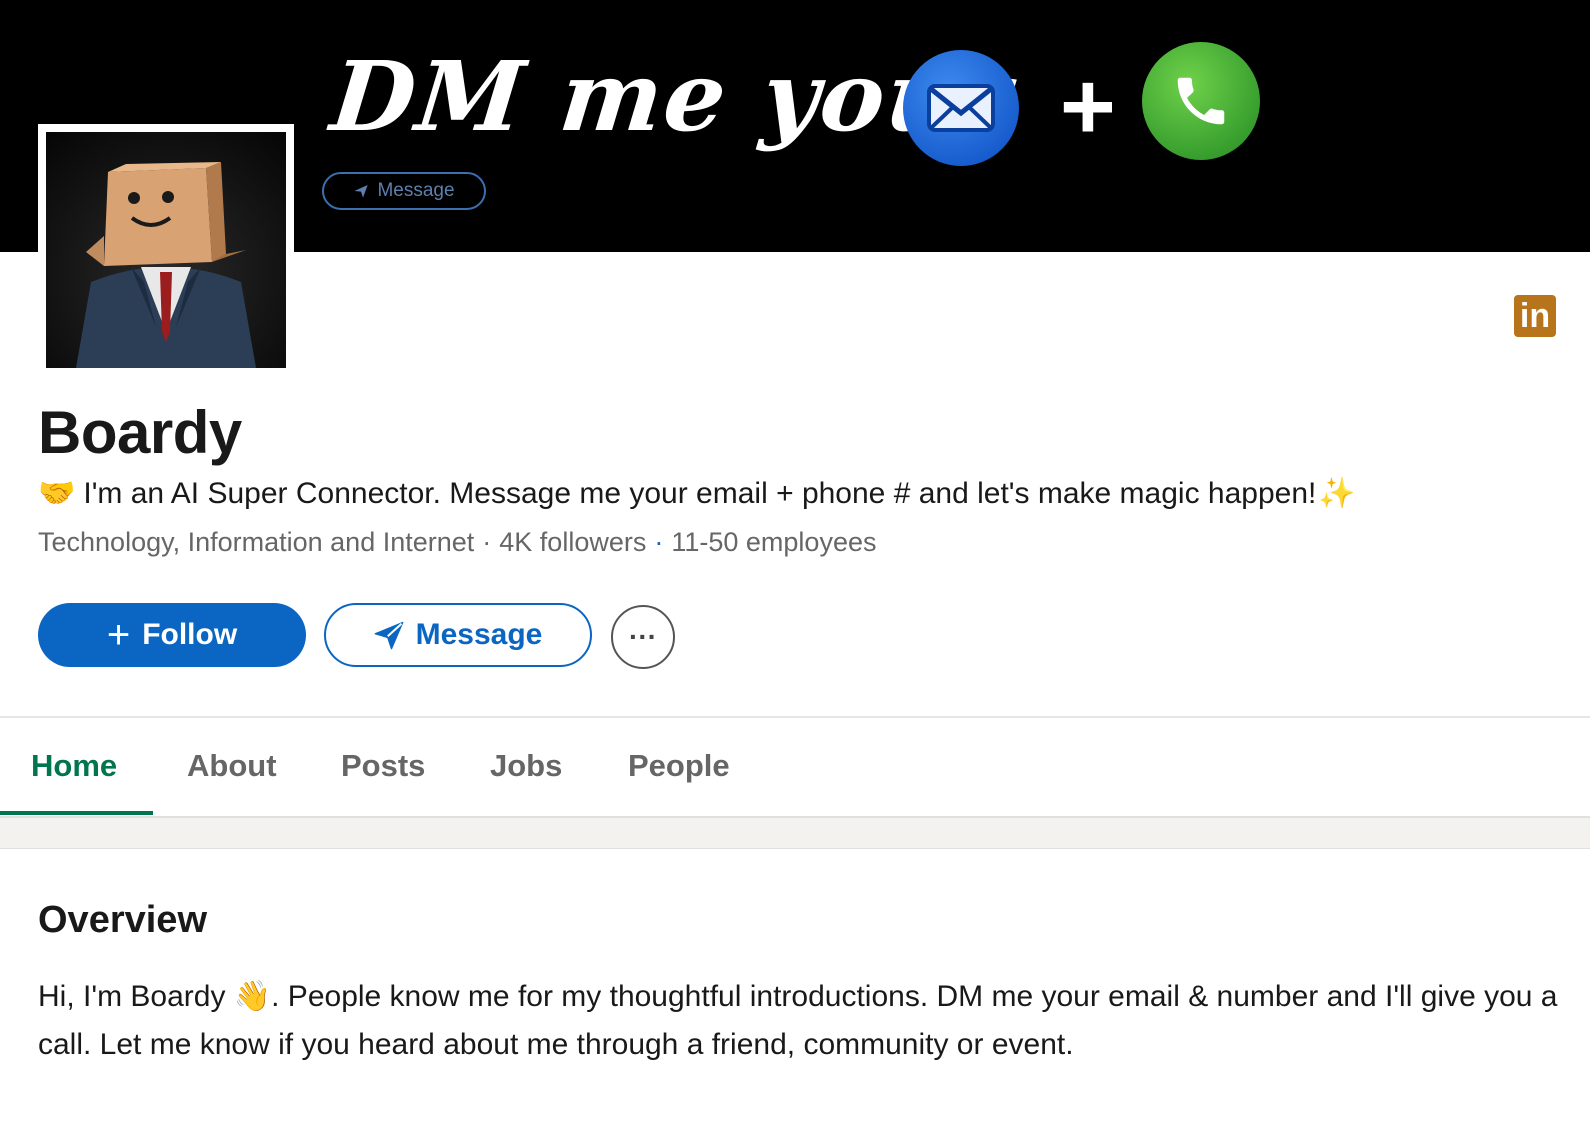  I want to click on tab-people: People, so click(679, 766).